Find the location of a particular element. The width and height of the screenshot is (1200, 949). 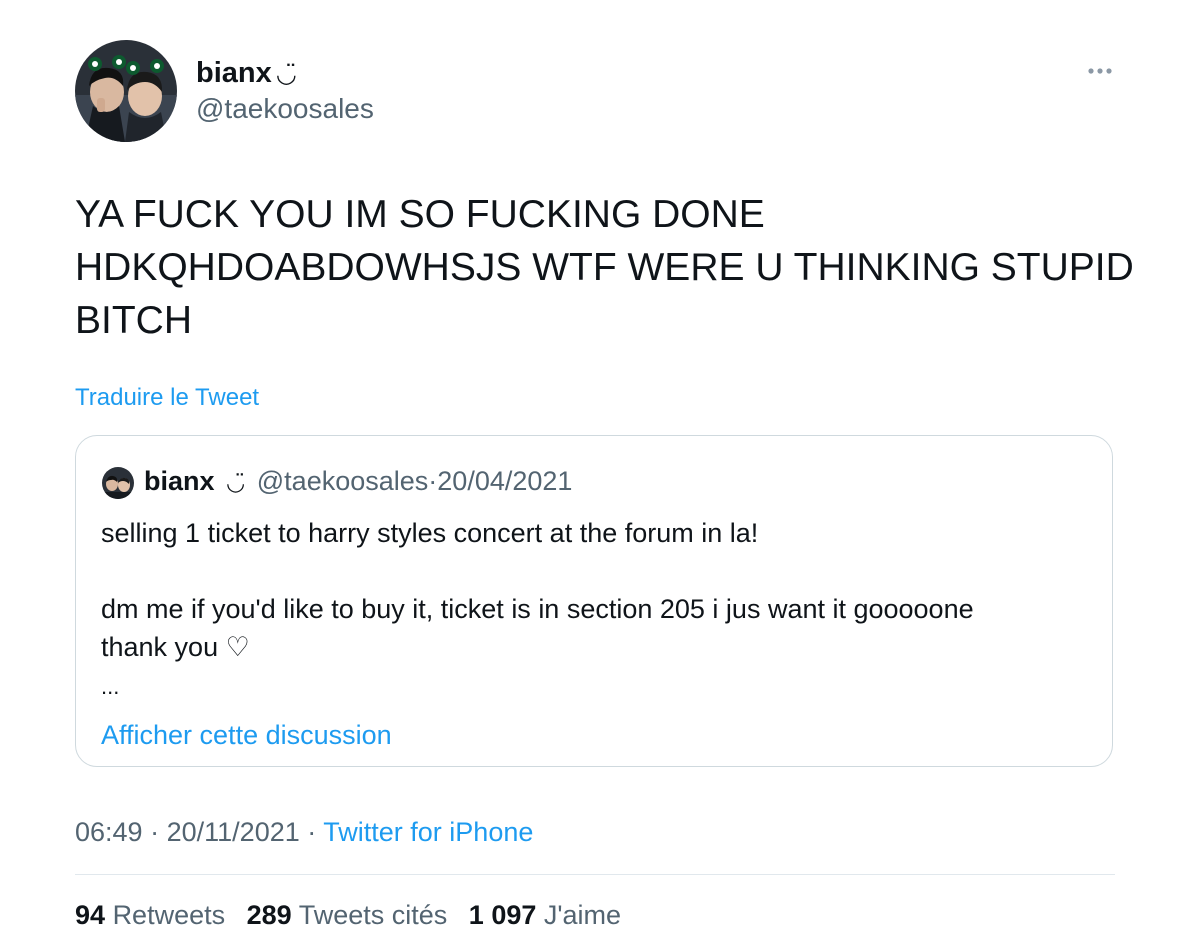

author-avatar is located at coordinates (126, 91).